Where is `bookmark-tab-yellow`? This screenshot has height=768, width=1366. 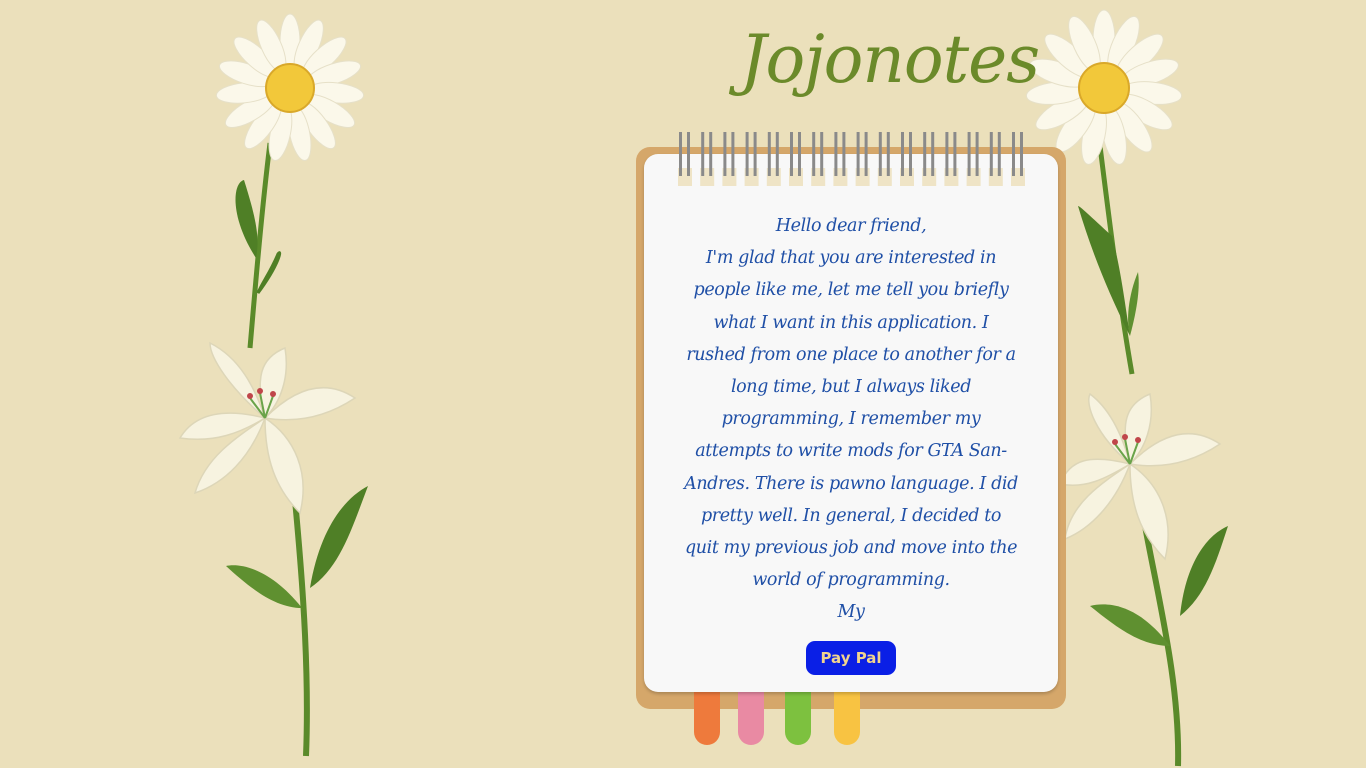 bookmark-tab-yellow is located at coordinates (847, 716).